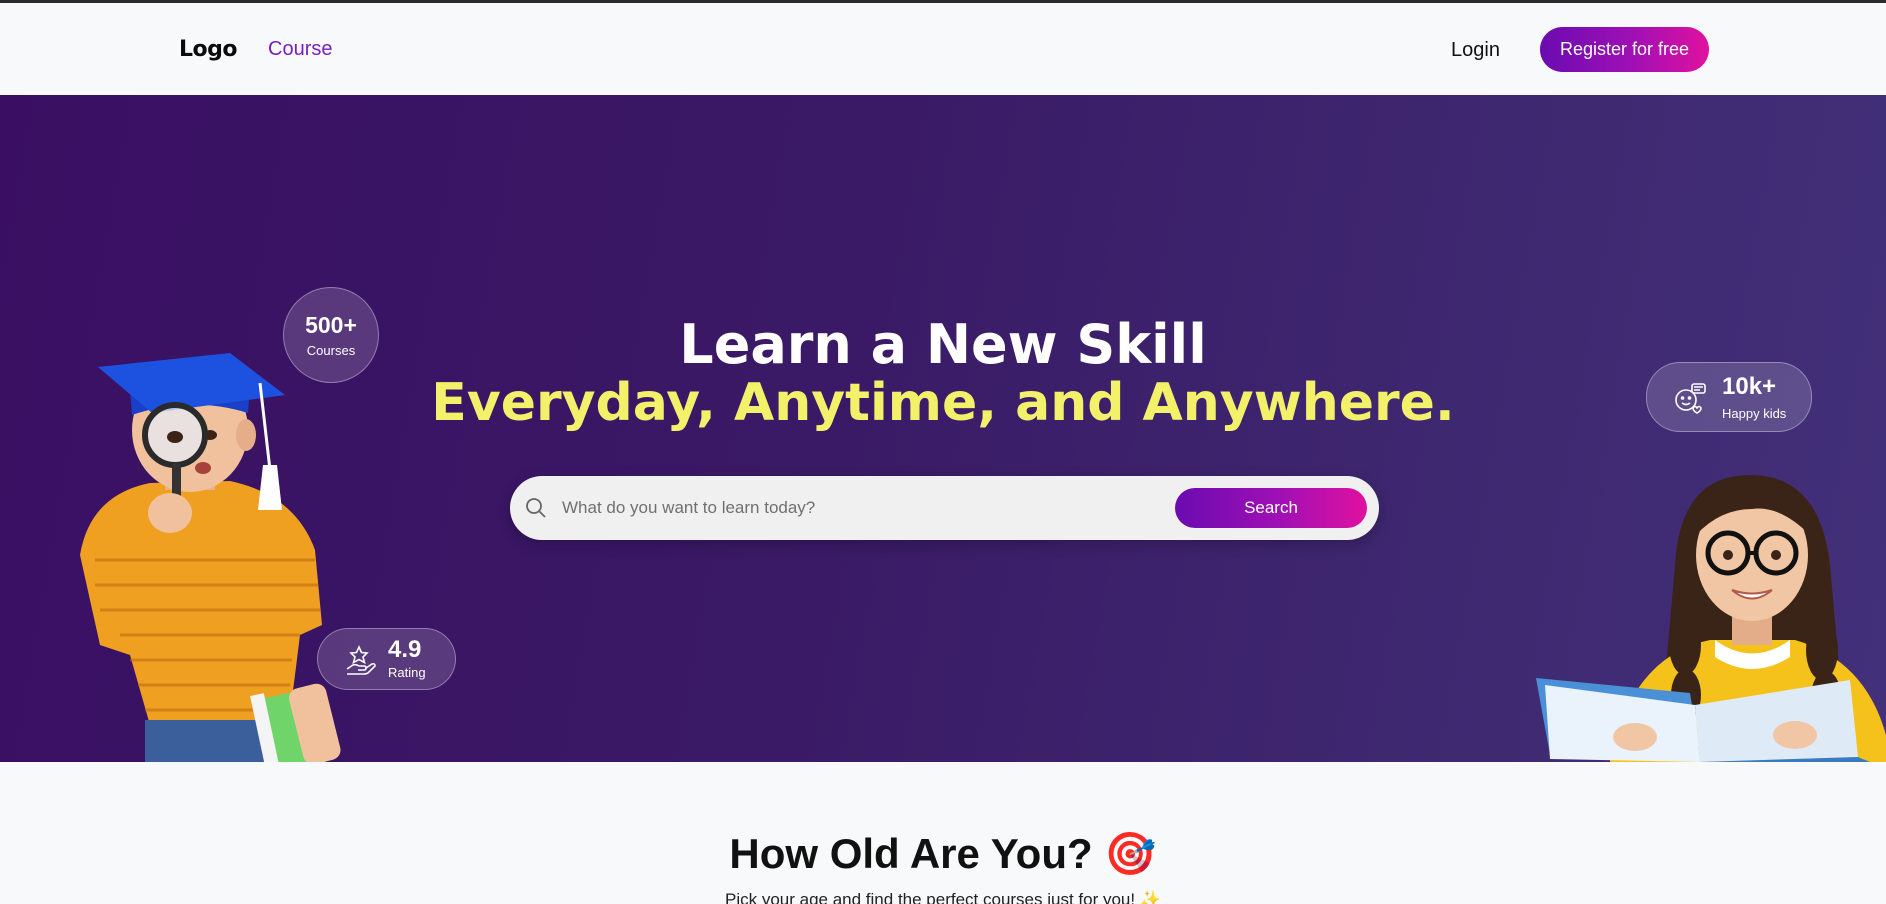 This screenshot has height=904, width=1886. What do you see at coordinates (1711, 618) in the screenshot?
I see `girl-reading-illustration` at bounding box center [1711, 618].